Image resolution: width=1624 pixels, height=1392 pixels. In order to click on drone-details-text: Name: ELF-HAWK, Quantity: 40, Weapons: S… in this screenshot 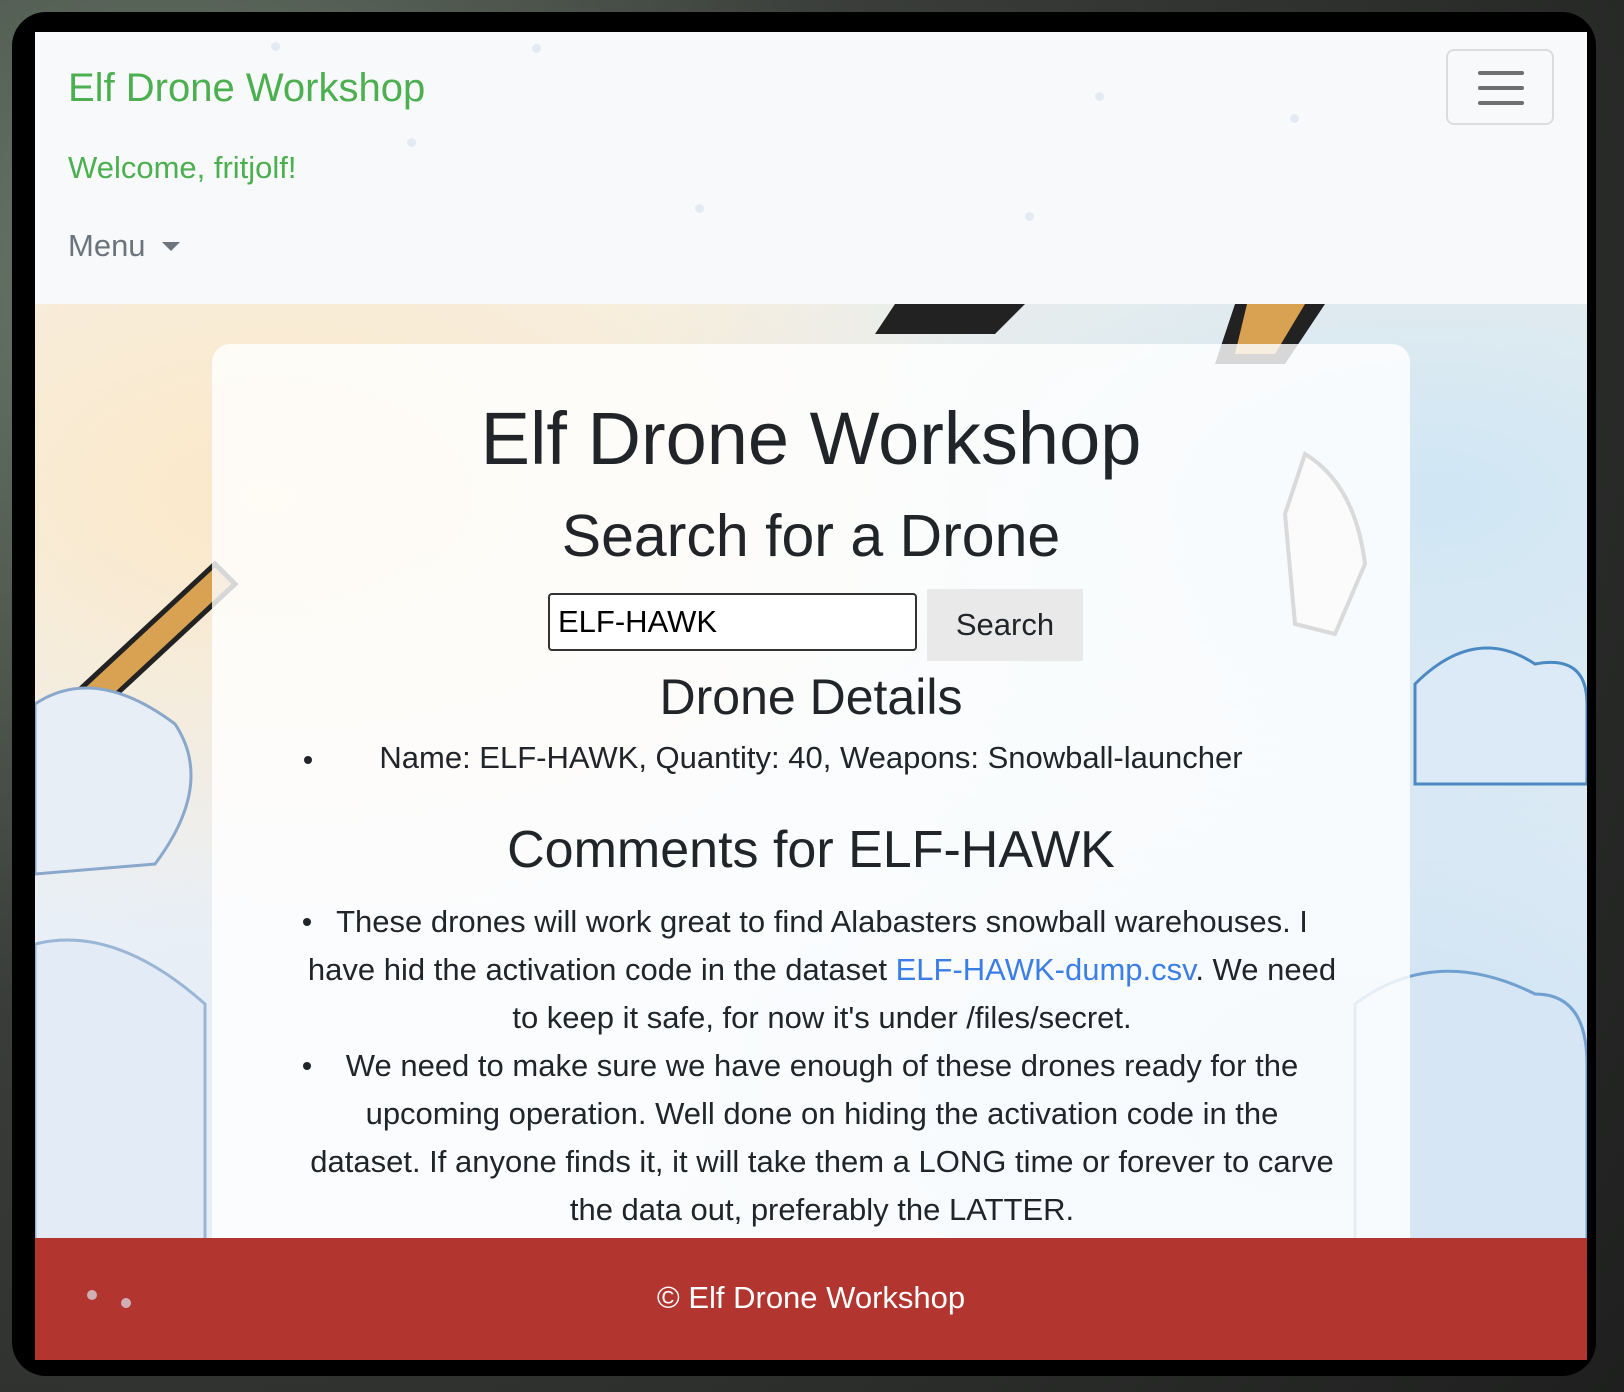, I will do `click(811, 757)`.